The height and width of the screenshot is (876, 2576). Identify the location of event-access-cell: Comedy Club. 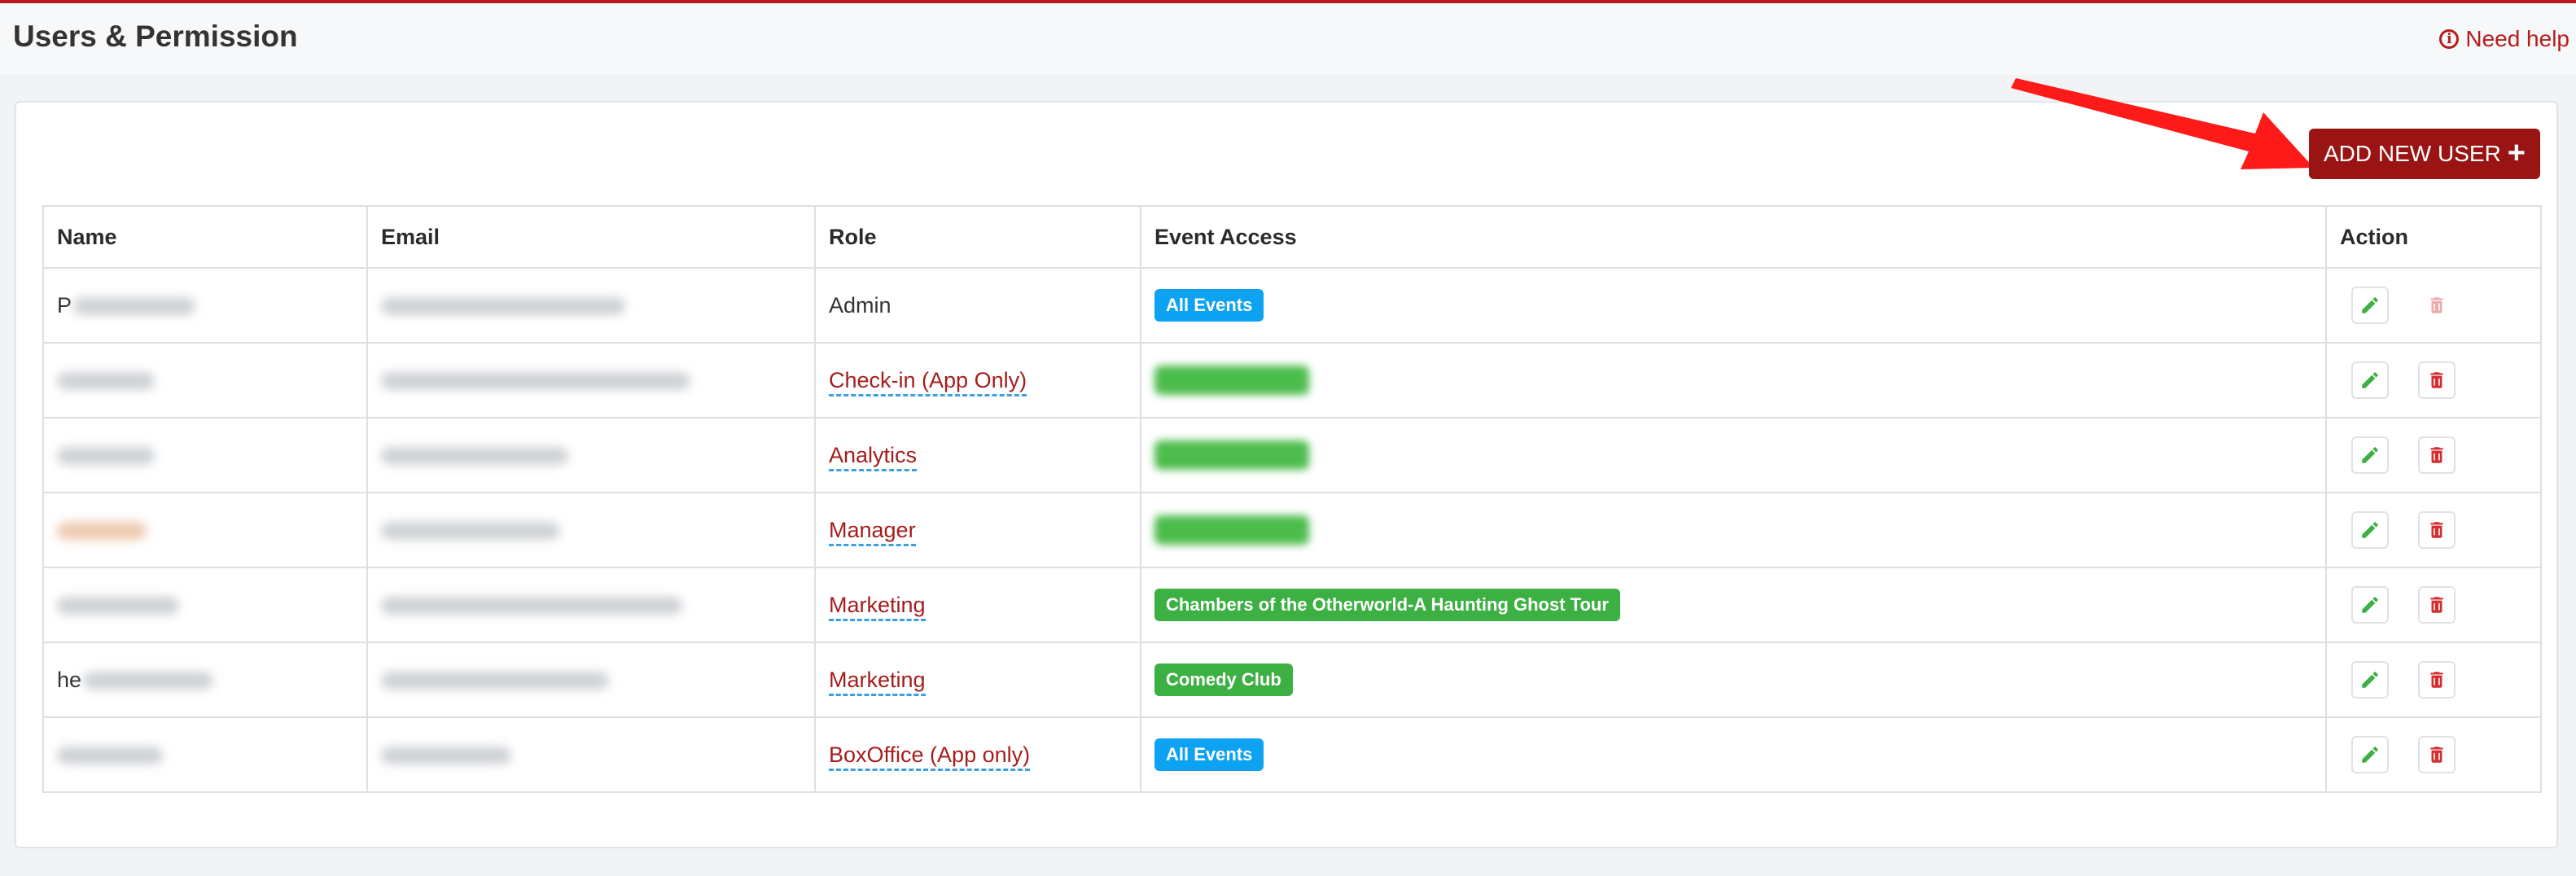
(1733, 680).